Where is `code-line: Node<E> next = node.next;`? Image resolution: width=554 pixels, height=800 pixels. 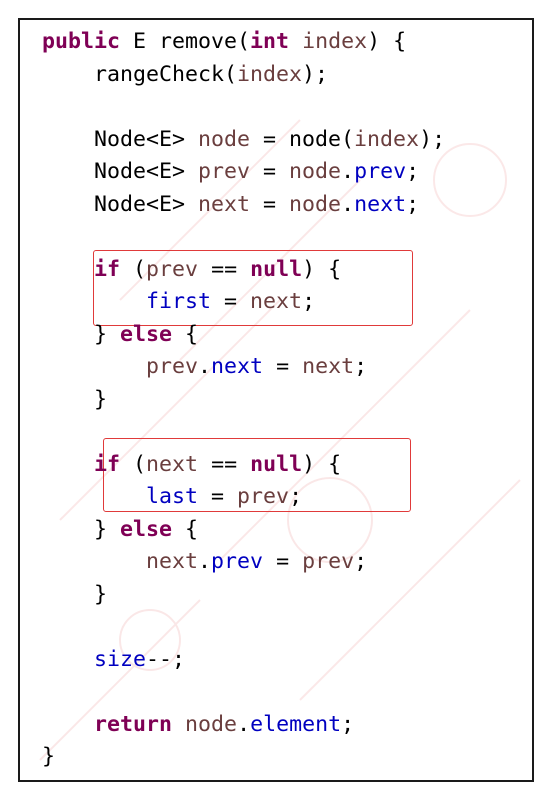
code-line: Node<E> next = node.next; is located at coordinates (243, 205).